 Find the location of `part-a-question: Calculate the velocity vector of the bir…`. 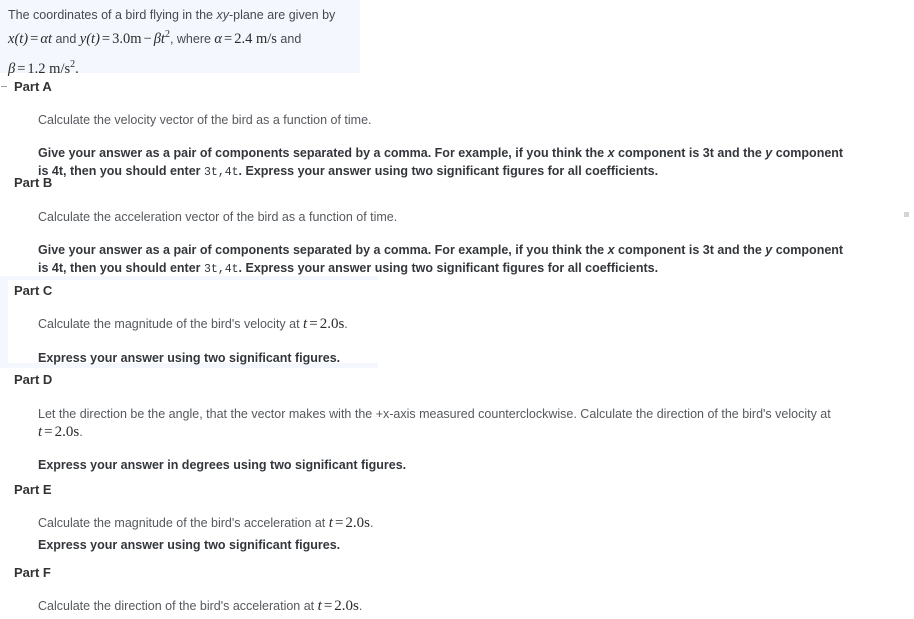

part-a-question: Calculate the velocity vector of the bir… is located at coordinates (205, 120).